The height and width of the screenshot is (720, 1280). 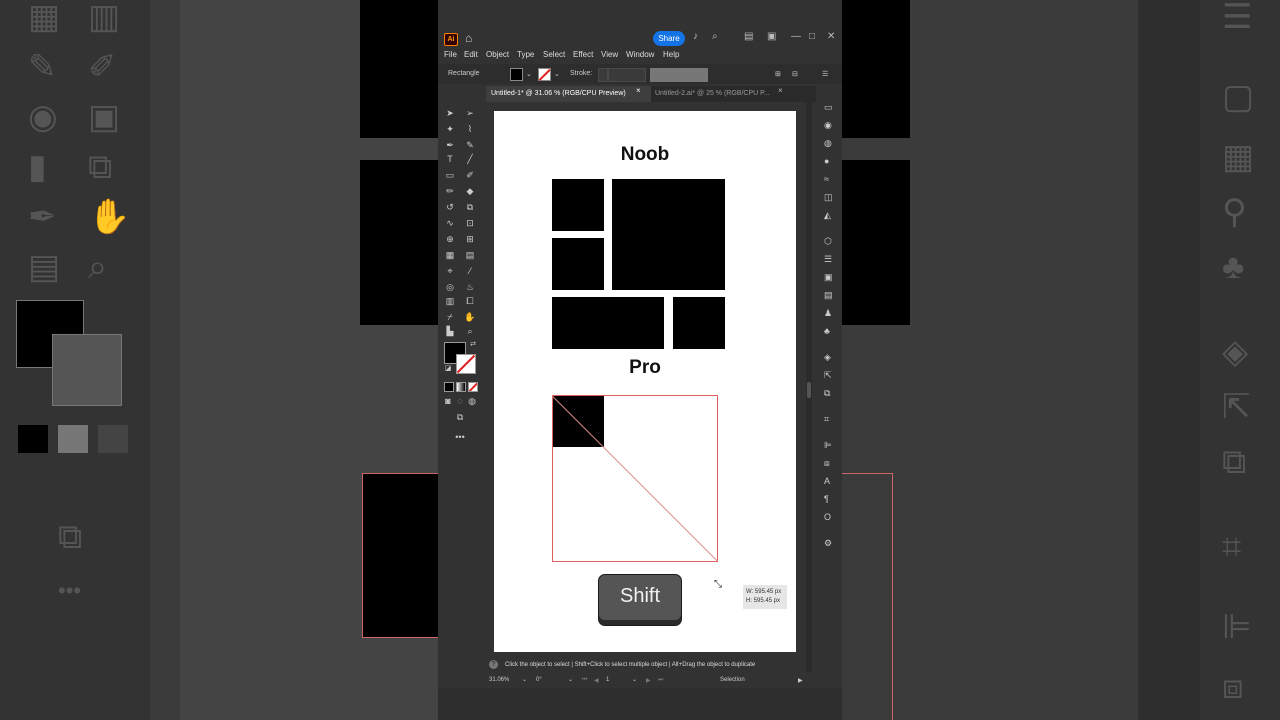 I want to click on plugins-icon: ⚙, so click(x=828, y=543).